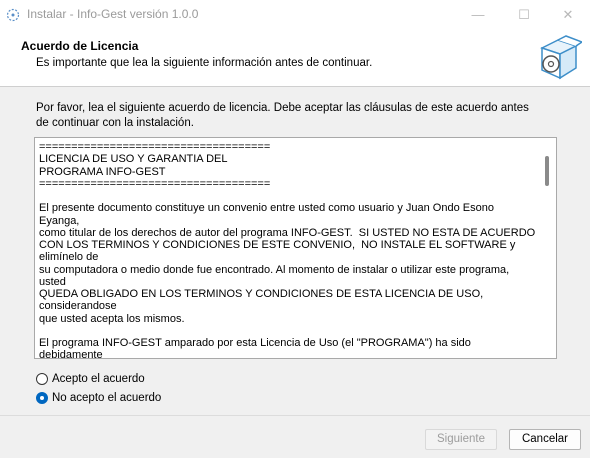 This screenshot has height=458, width=590. Describe the element at coordinates (561, 57) in the screenshot. I see `install-box-icon` at that location.